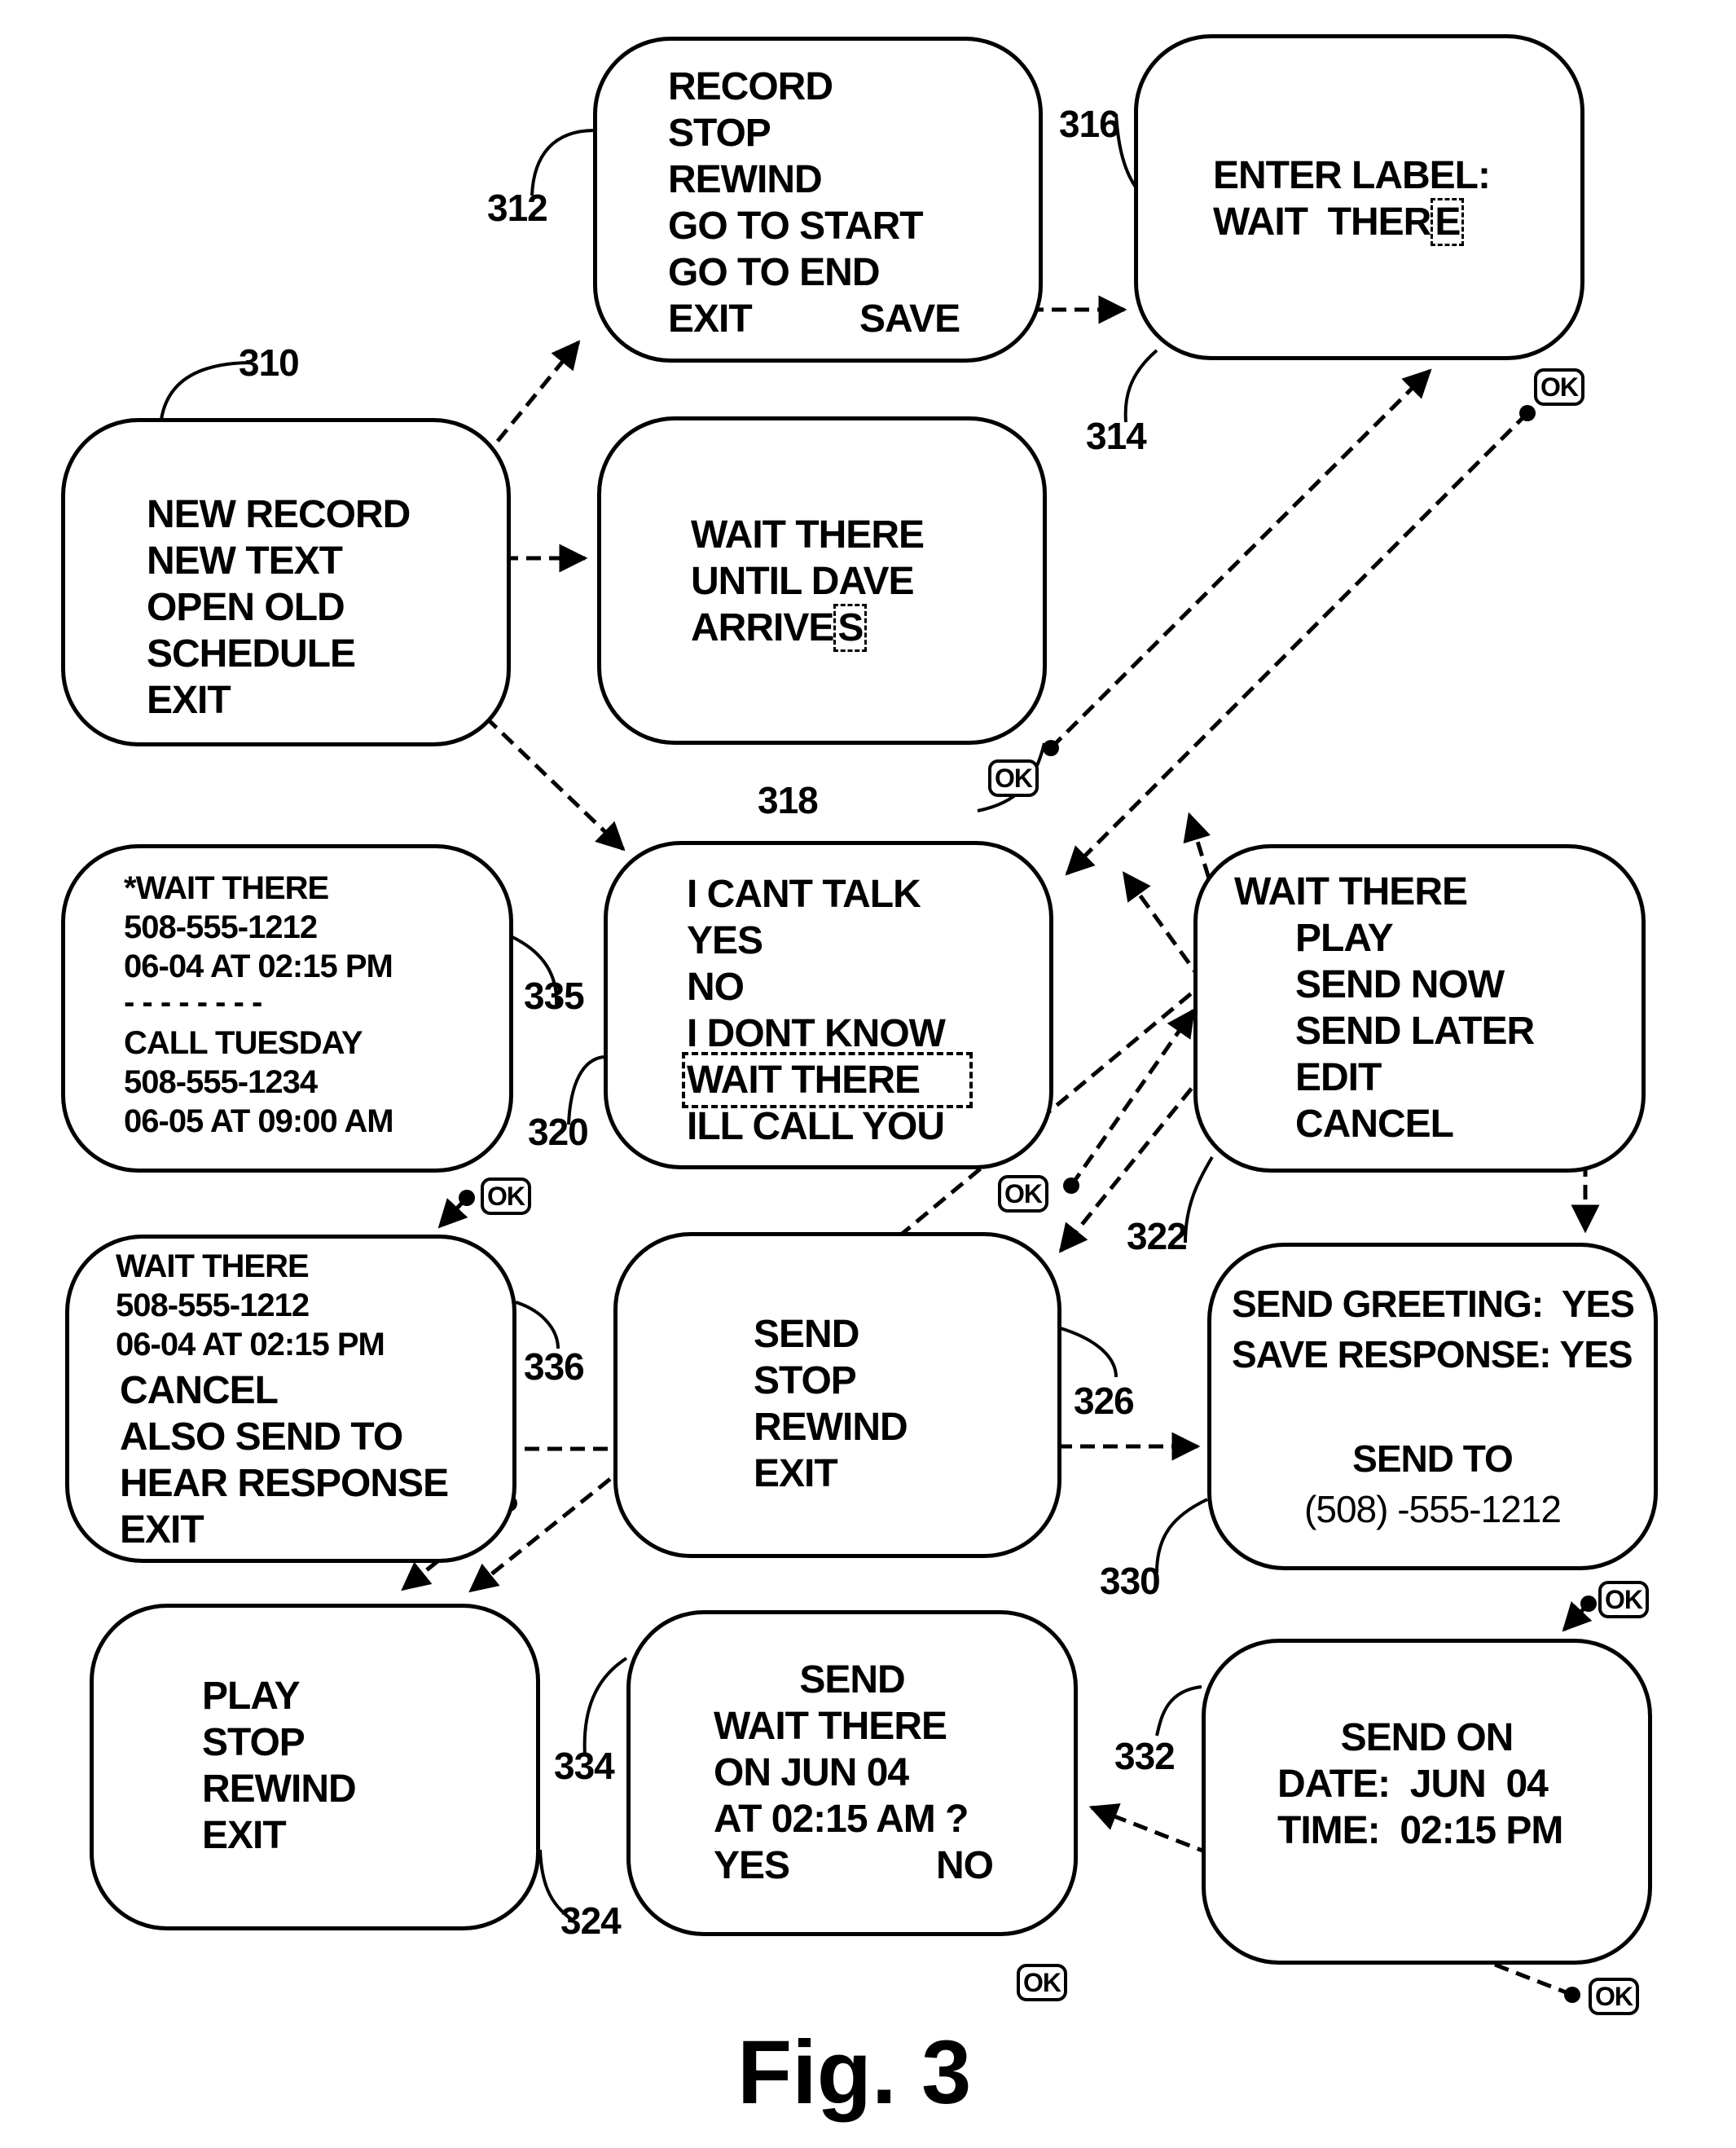 This screenshot has height=2148, width=1736. Describe the element at coordinates (221, 1082) in the screenshot. I see `list-line: 508-555-1234` at that location.